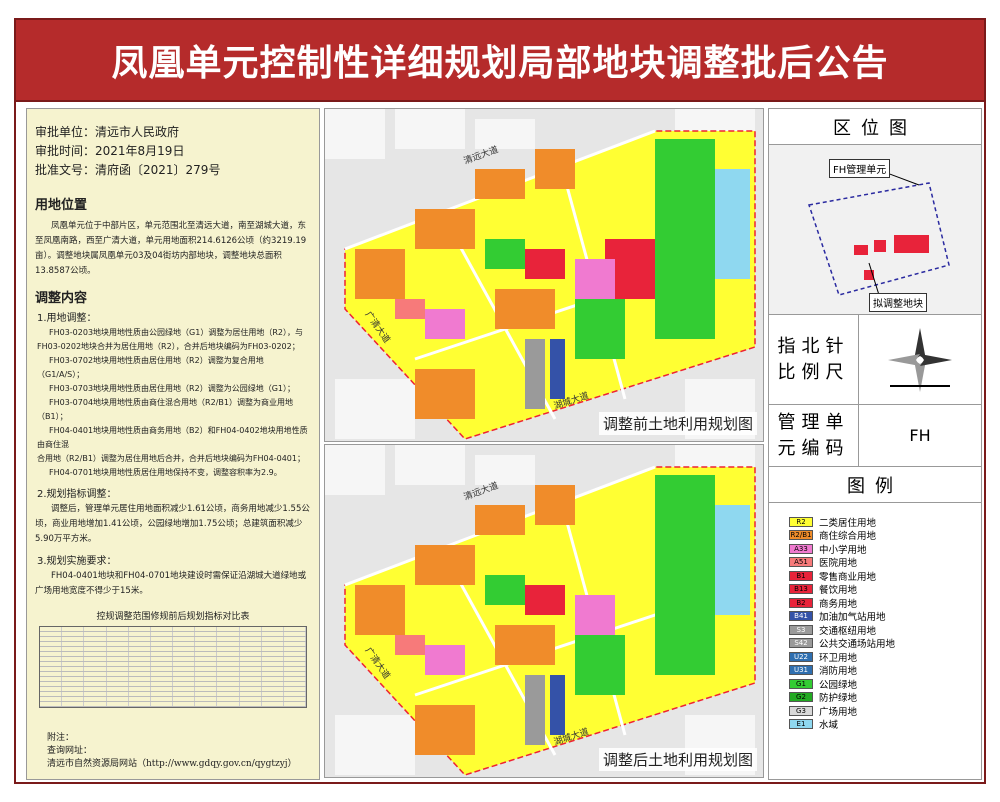 This screenshot has width=1000, height=802. Describe the element at coordinates (801, 683) in the screenshot. I see `legend-swatch: G1` at that location.